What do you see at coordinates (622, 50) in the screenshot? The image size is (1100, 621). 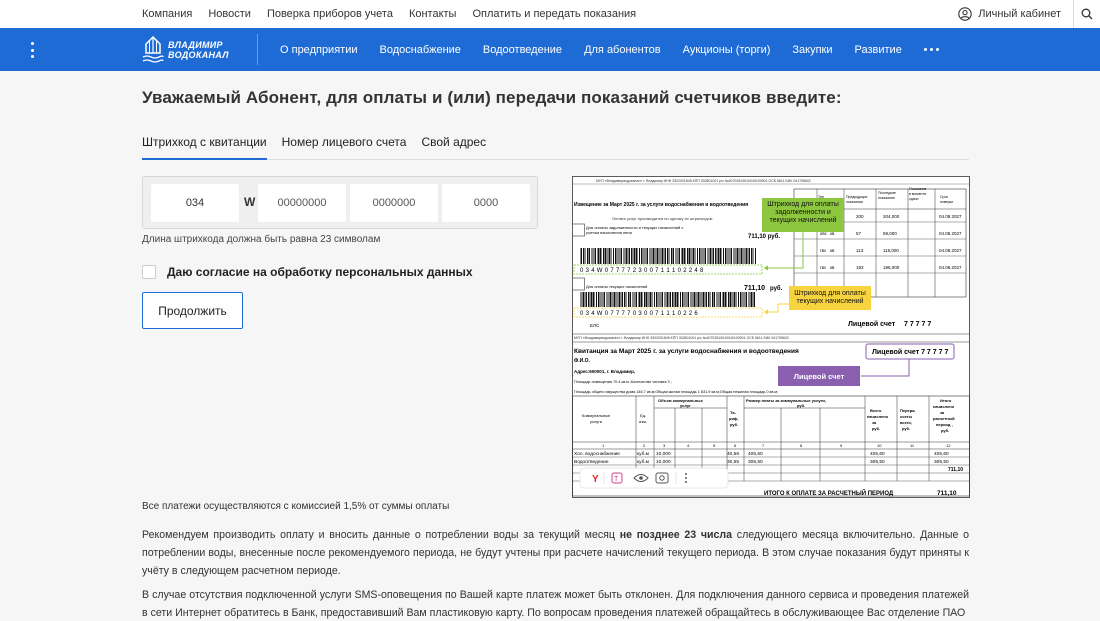 I see `nav-item-subscribers: Для абонентов` at bounding box center [622, 50].